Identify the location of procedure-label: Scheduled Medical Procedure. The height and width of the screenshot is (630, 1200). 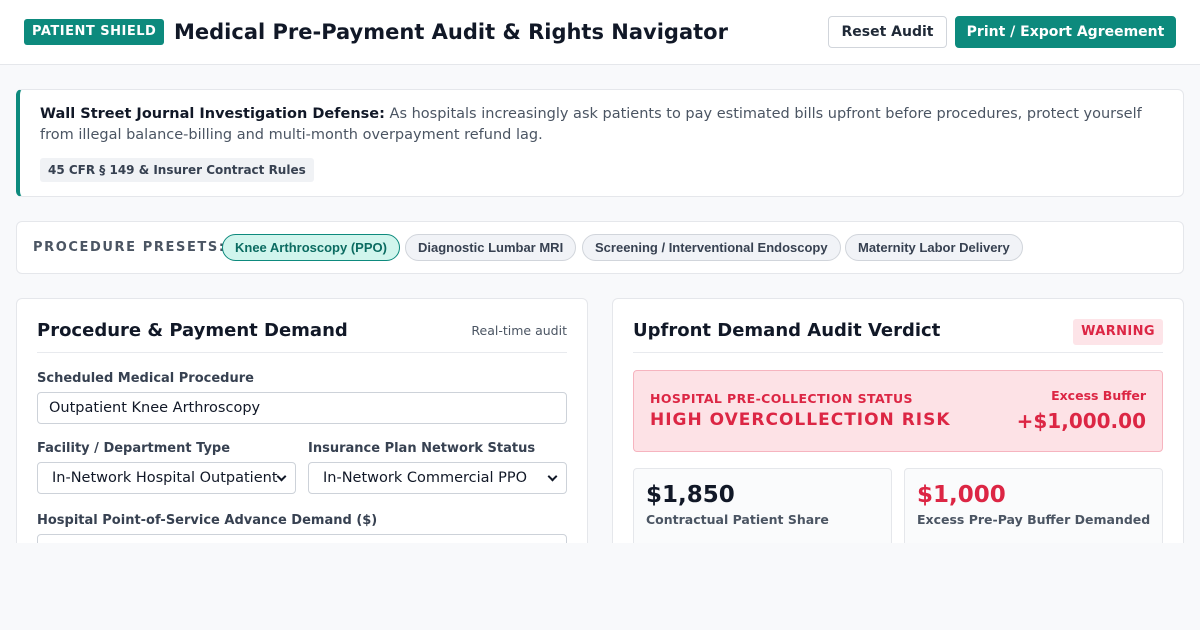
(145, 378).